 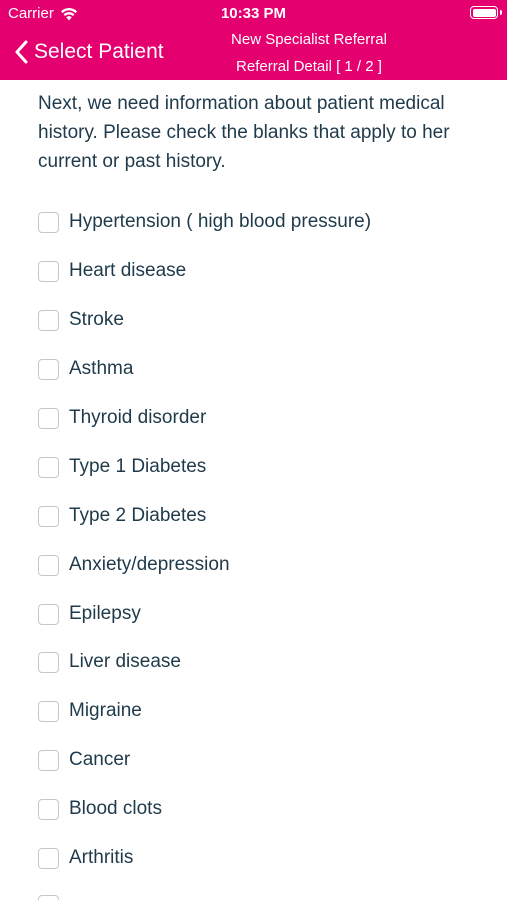 I want to click on option-cancer: Cancer, so click(x=84, y=760).